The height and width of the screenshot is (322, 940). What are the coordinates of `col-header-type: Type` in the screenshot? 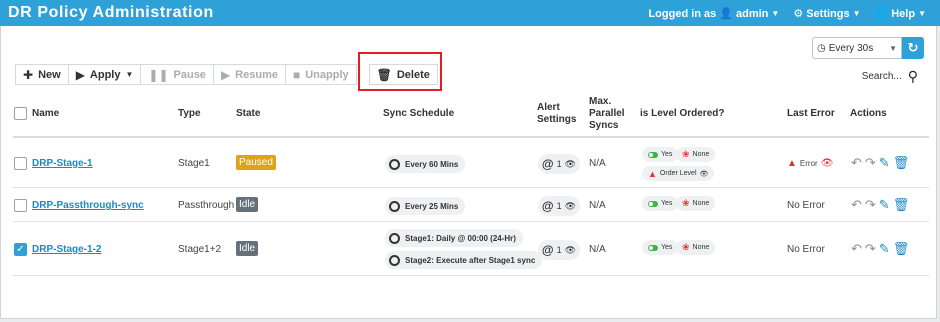 It's located at (189, 114).